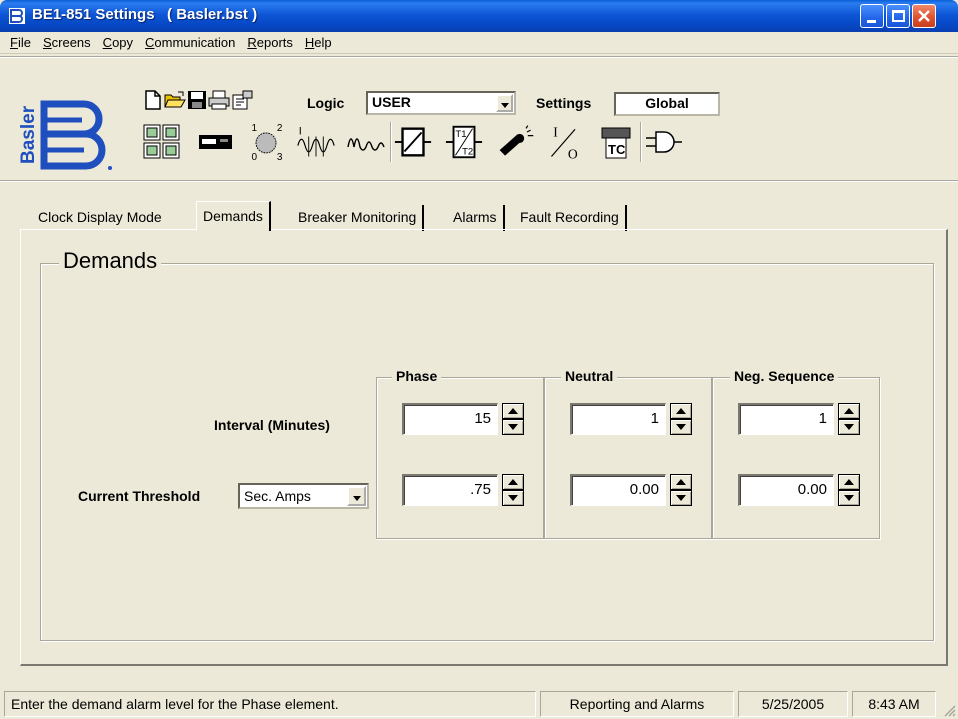 The image size is (958, 719). Describe the element at coordinates (100, 218) in the screenshot. I see `tab-clock-display-mode: Clock Display Mode` at that location.